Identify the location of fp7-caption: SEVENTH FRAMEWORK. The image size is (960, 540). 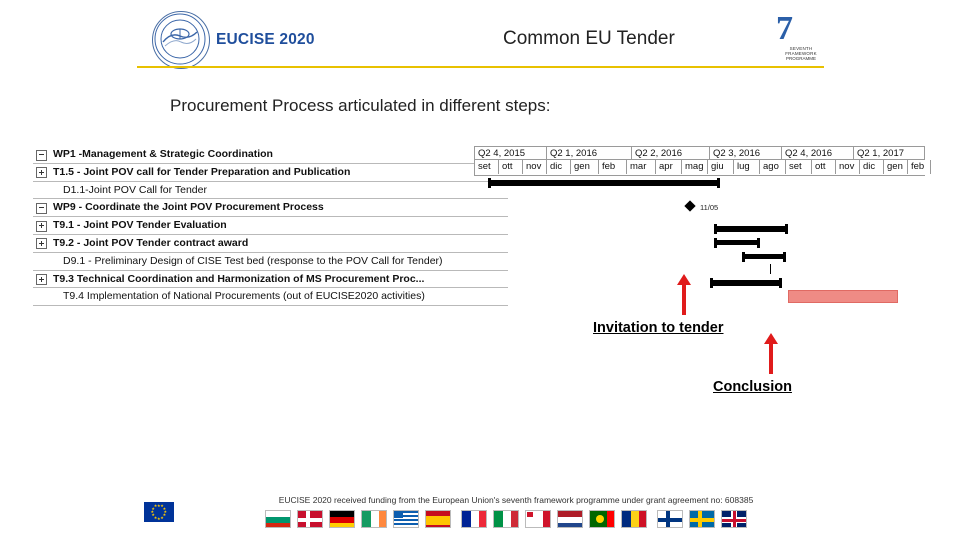
(801, 51).